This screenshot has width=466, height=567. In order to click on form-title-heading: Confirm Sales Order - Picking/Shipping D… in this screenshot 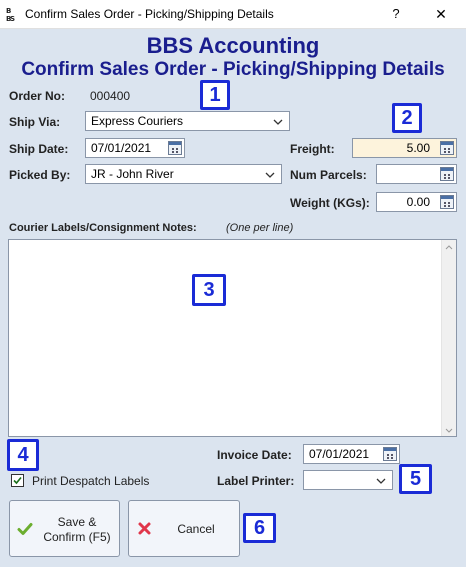, I will do `click(233, 69)`.